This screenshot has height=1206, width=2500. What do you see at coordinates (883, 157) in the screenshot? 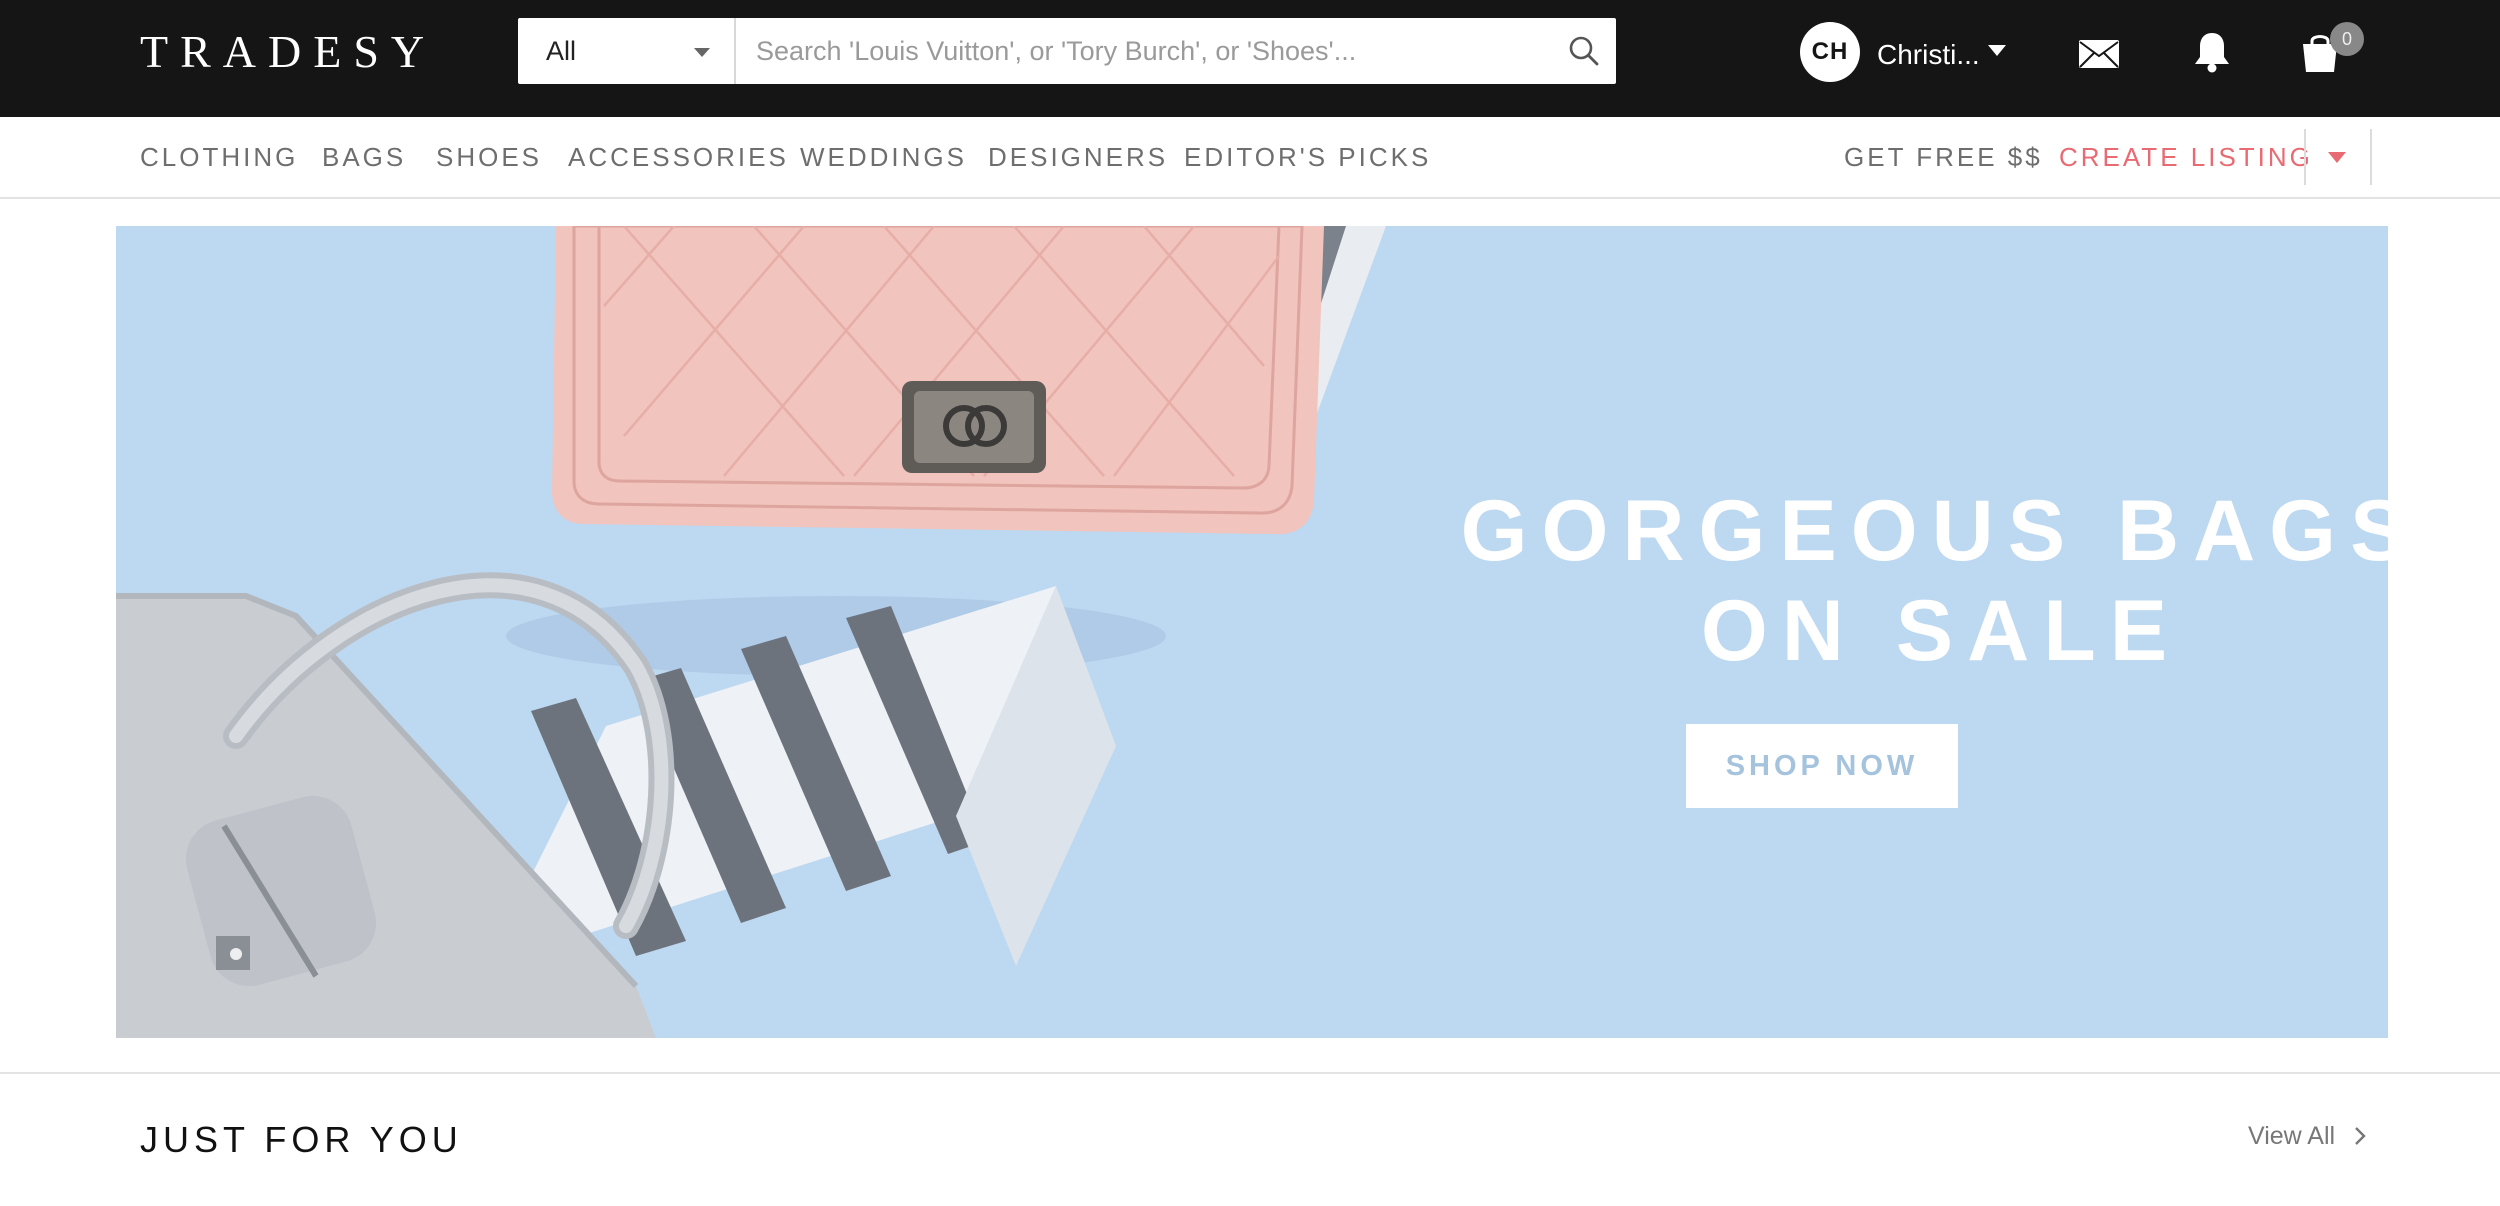
I see `nav-item-weddings: WEDDINGS` at bounding box center [883, 157].